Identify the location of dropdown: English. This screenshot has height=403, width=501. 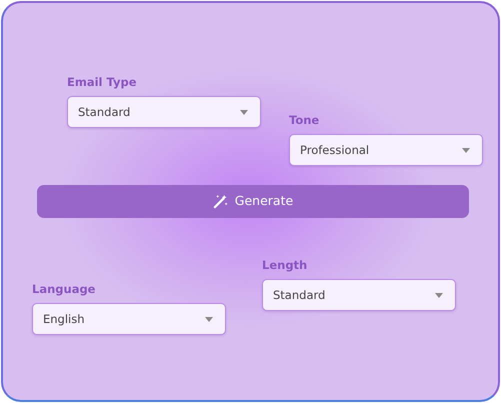
(129, 319).